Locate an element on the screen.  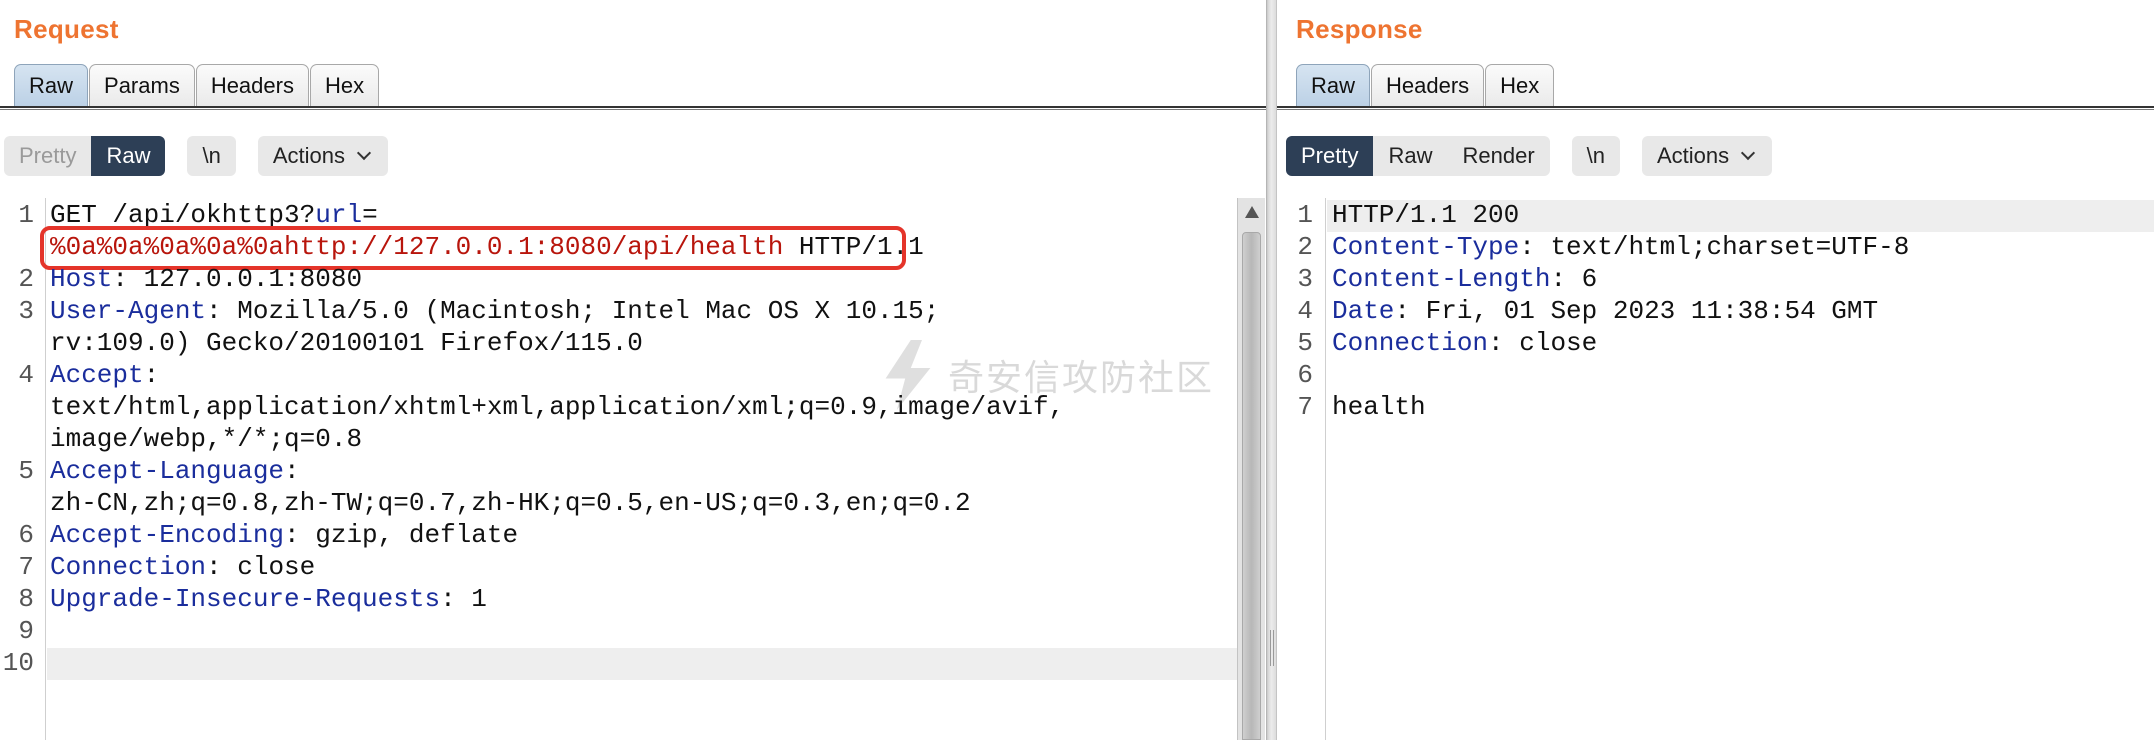
request-line: Accept-Encoding: gzip, deflate is located at coordinates (284, 535).